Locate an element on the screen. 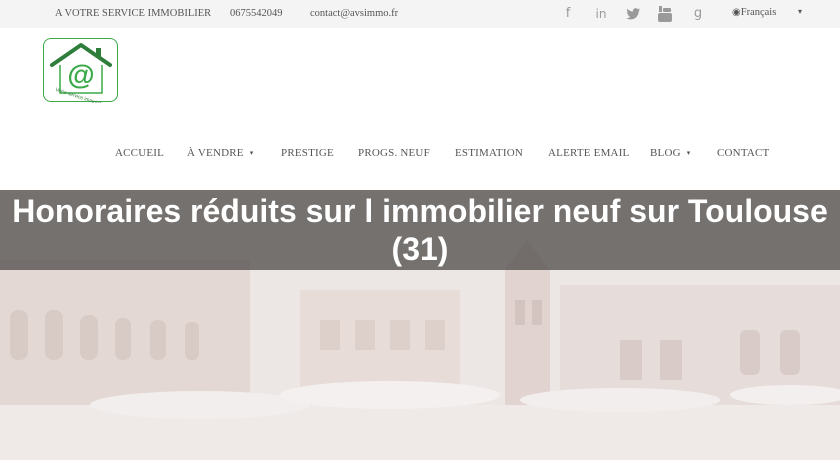 This screenshot has width=840, height=460. youtube-icon is located at coordinates (665, 14).